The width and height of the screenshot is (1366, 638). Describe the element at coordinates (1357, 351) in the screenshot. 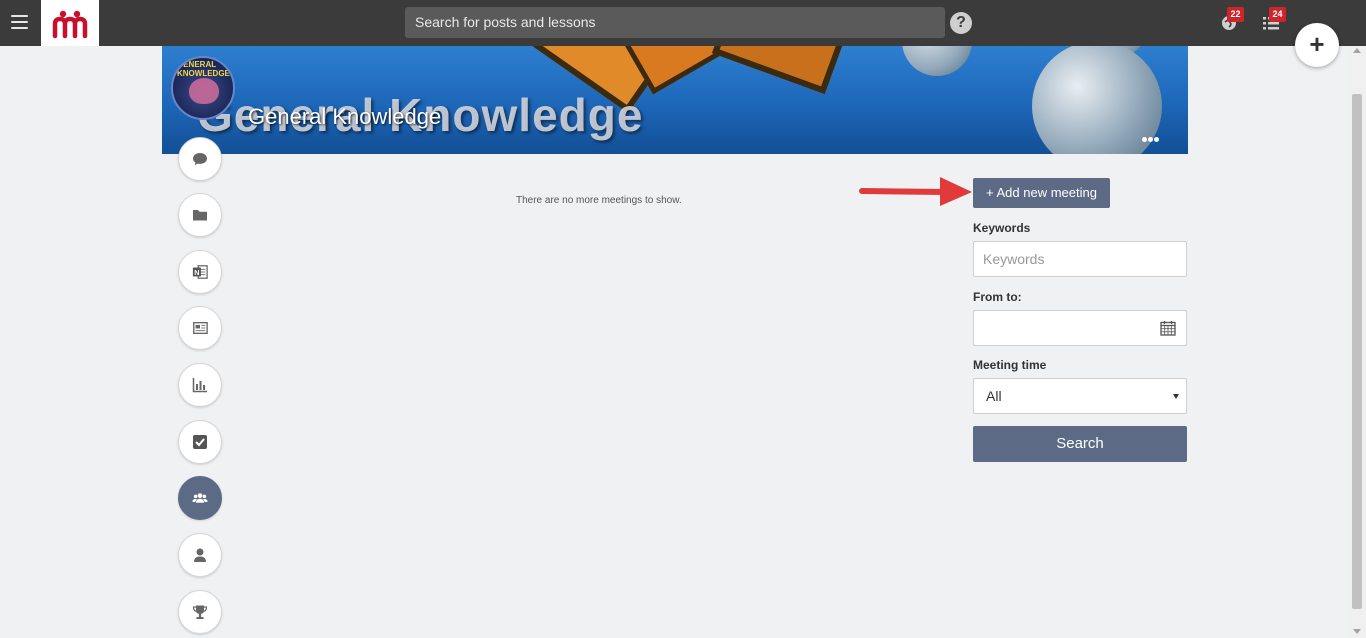

I see `scrollbar-thumb` at that location.